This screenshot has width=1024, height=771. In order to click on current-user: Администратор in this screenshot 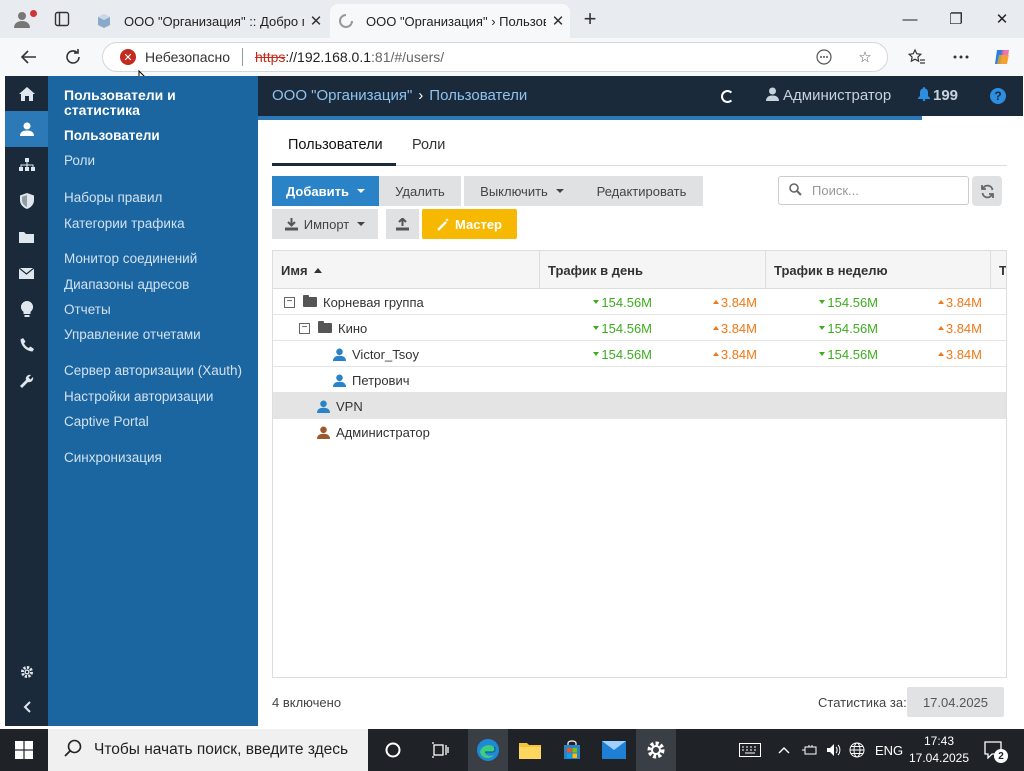, I will do `click(828, 95)`.